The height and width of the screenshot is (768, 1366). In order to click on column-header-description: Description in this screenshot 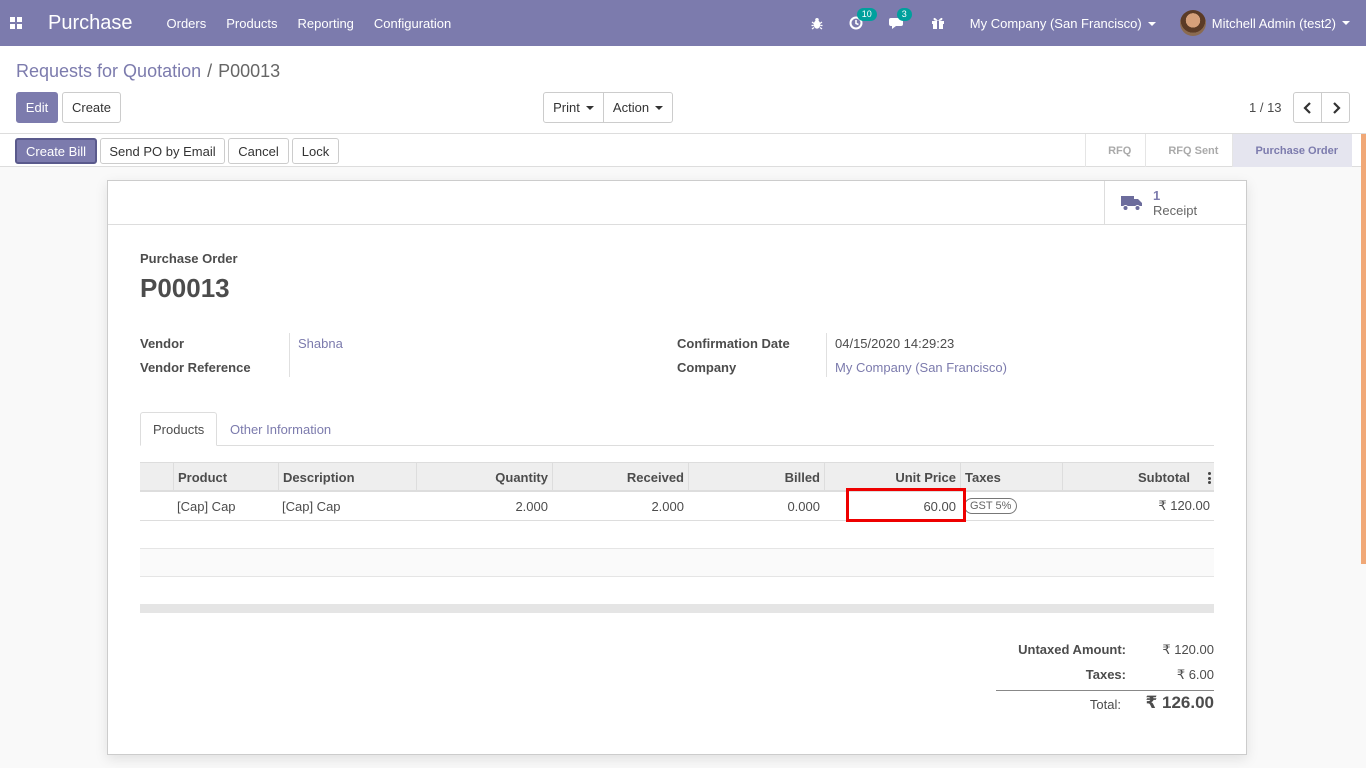, I will do `click(347, 477)`.